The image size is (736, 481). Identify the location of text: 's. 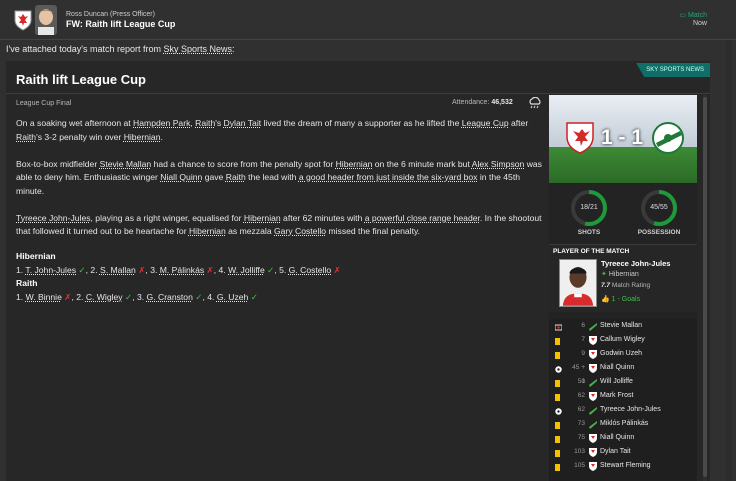
(219, 123).